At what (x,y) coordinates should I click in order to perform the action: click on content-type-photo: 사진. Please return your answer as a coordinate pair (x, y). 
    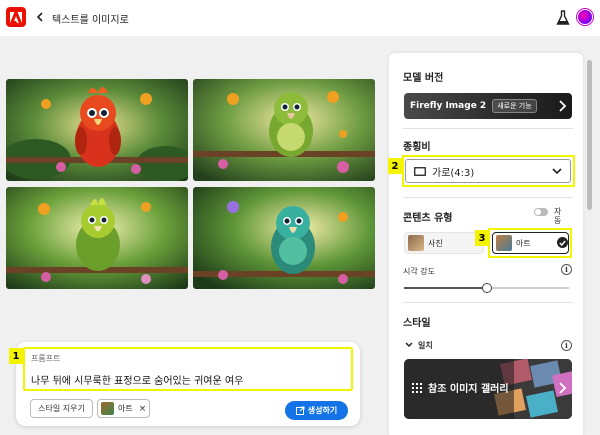
    Looking at the image, I should click on (444, 243).